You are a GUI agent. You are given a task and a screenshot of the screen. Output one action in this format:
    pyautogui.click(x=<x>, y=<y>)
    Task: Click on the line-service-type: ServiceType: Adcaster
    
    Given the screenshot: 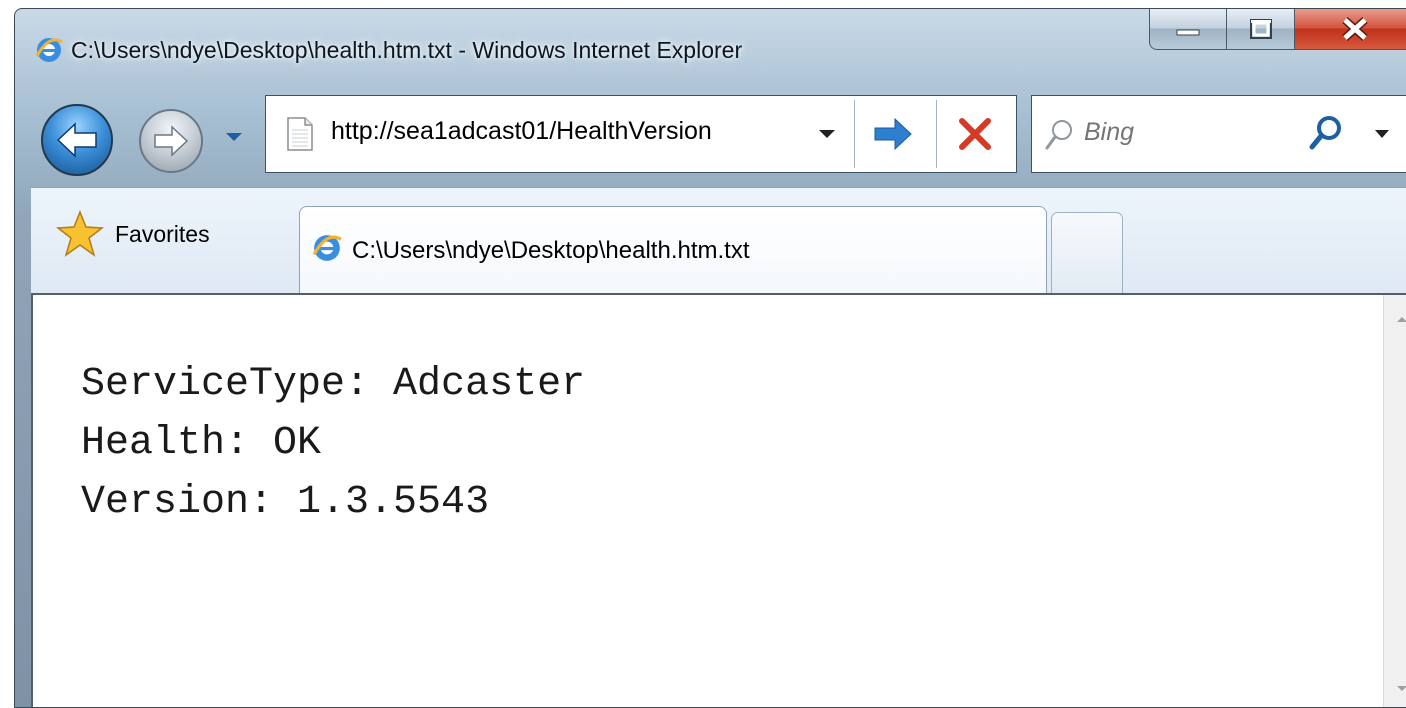 What is the action you would take?
    pyautogui.click(x=333, y=384)
    